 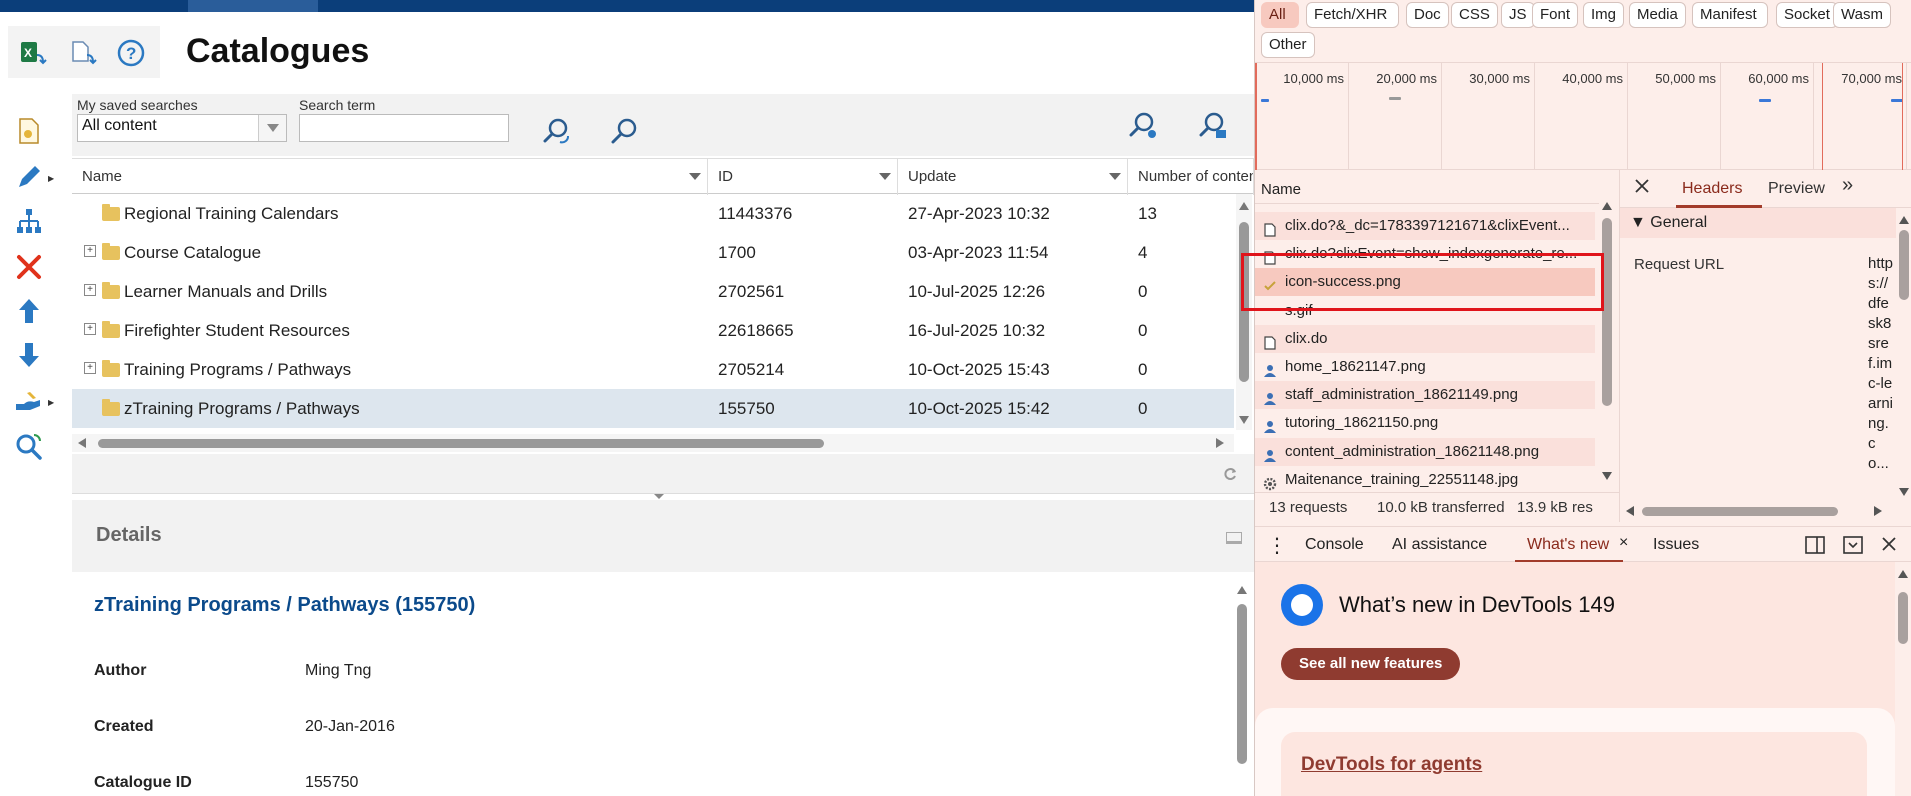 What do you see at coordinates (1740, 511) in the screenshot?
I see `headers-horizontal-scroll-thumb` at bounding box center [1740, 511].